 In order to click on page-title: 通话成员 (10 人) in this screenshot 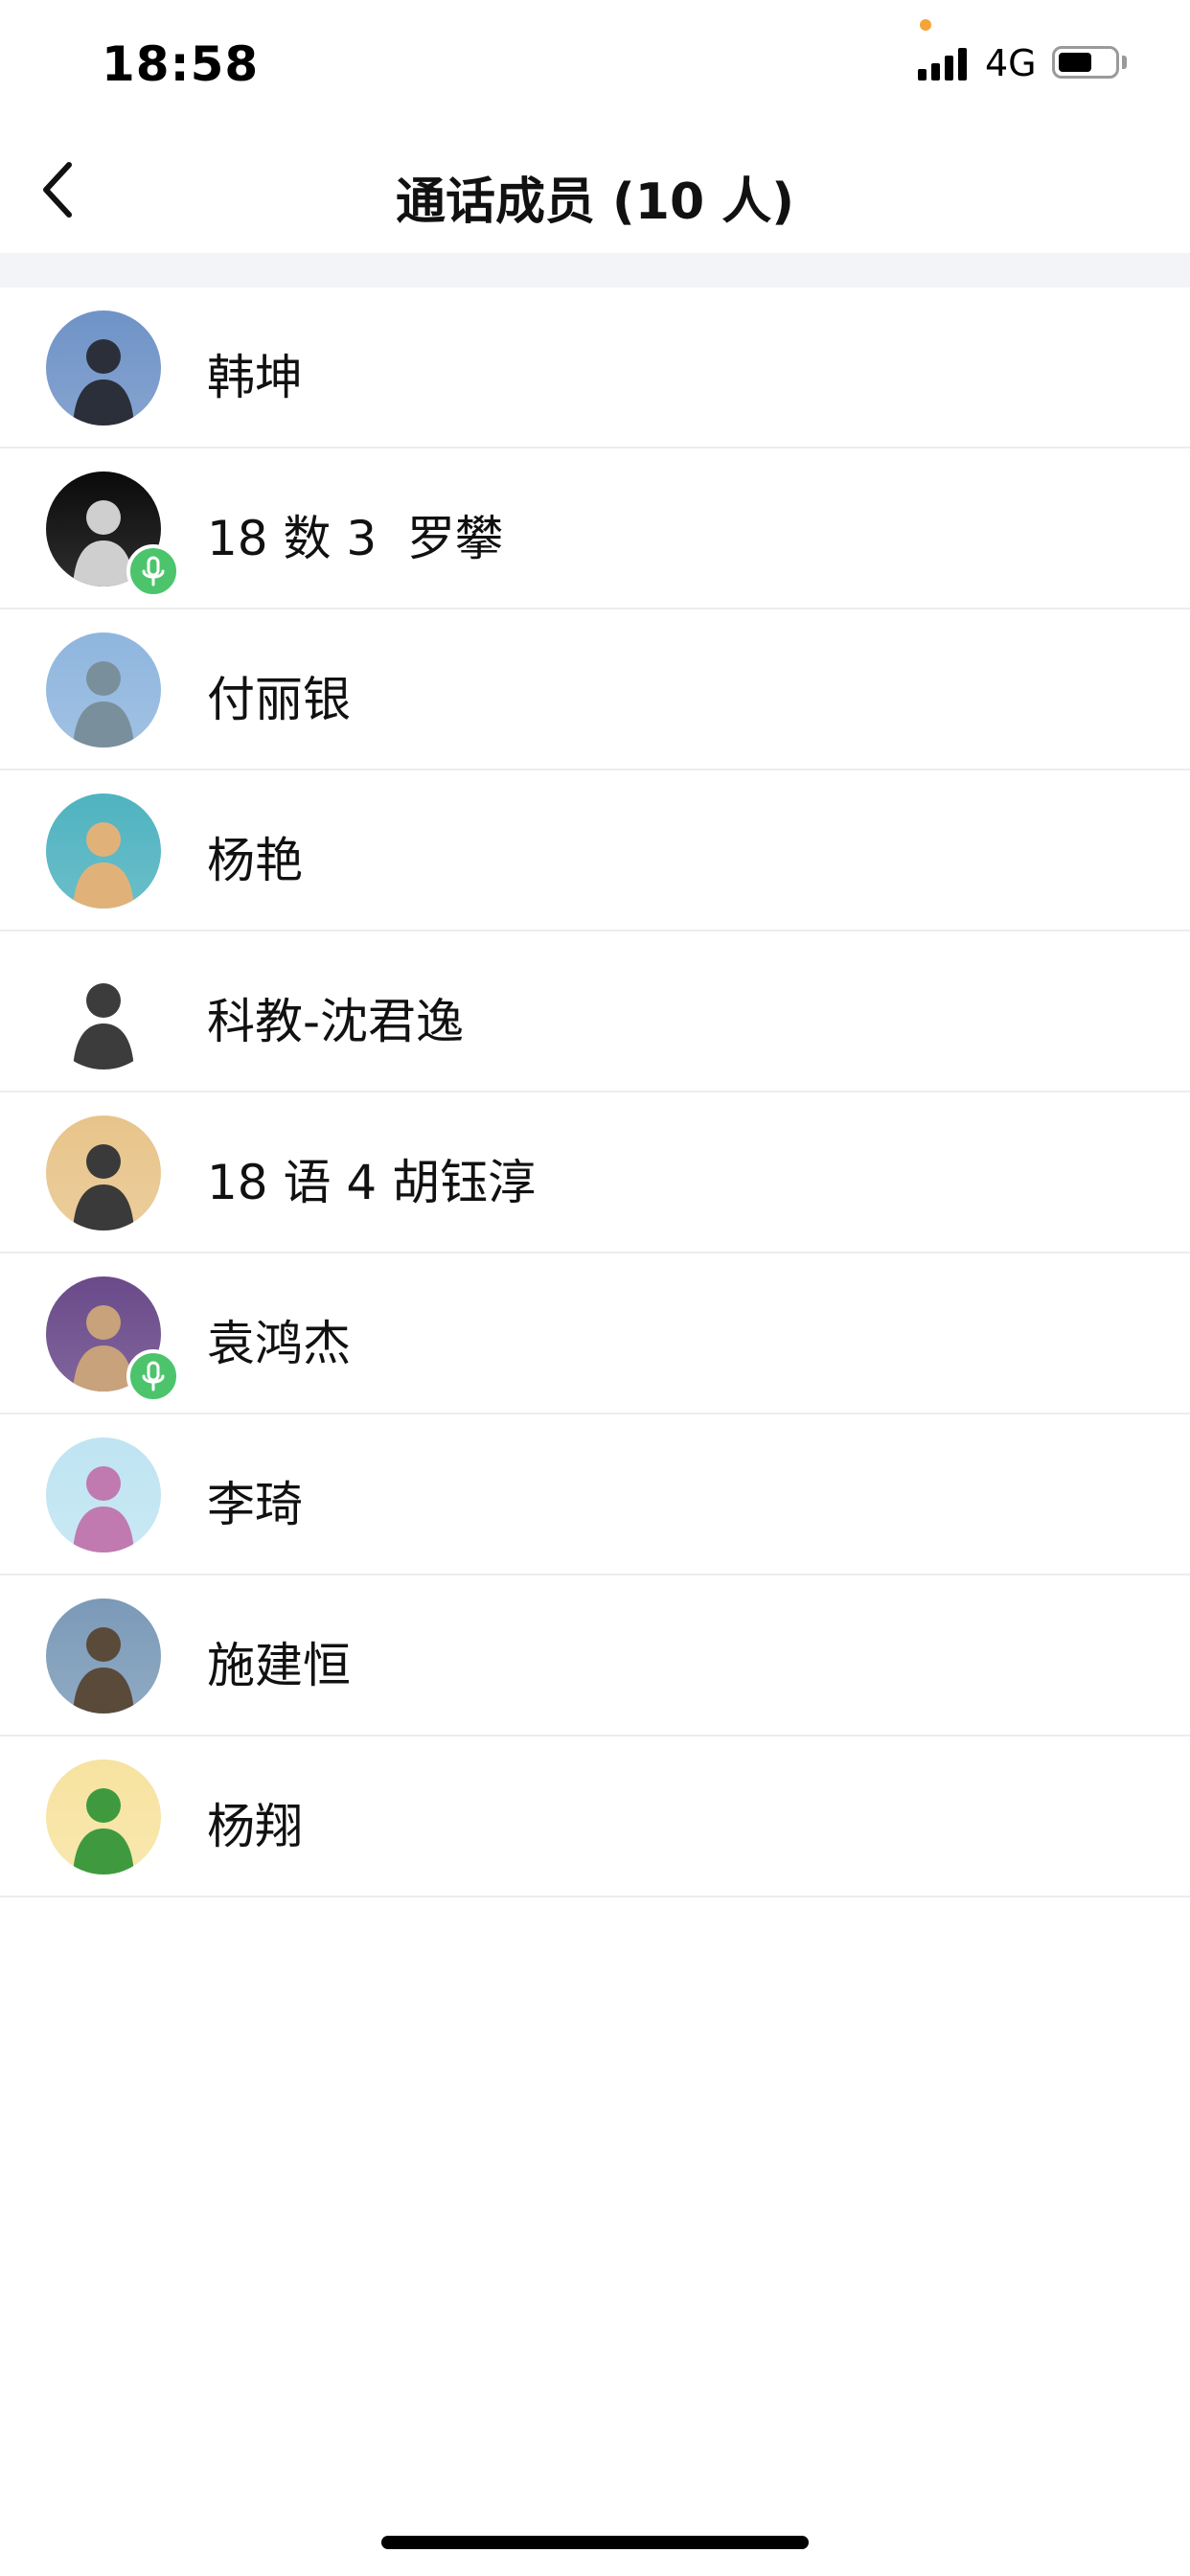, I will do `click(595, 202)`.